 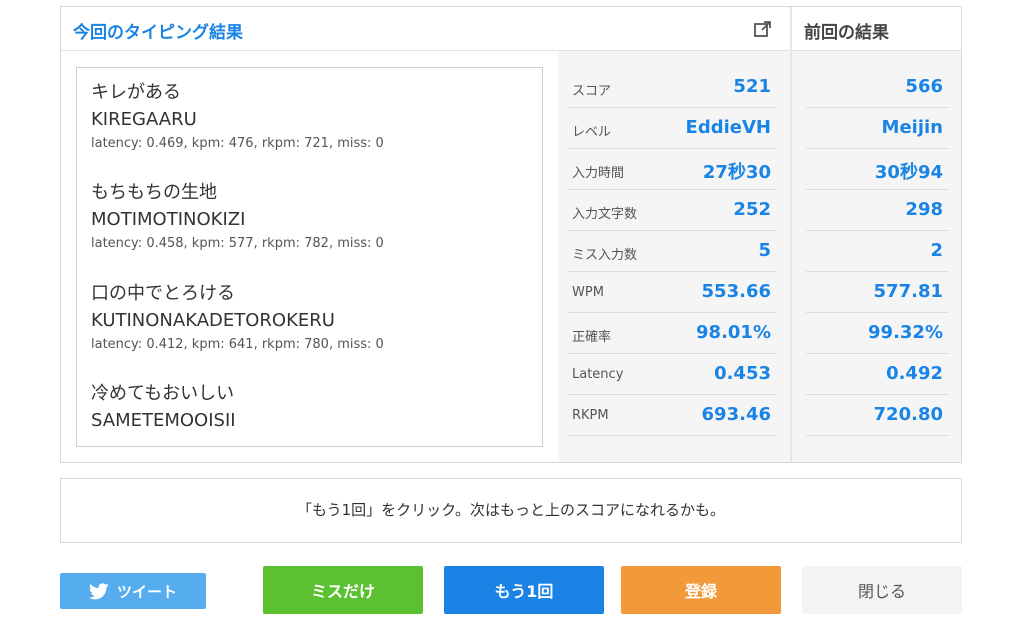 What do you see at coordinates (588, 292) in the screenshot?
I see `stat-label: WPM` at bounding box center [588, 292].